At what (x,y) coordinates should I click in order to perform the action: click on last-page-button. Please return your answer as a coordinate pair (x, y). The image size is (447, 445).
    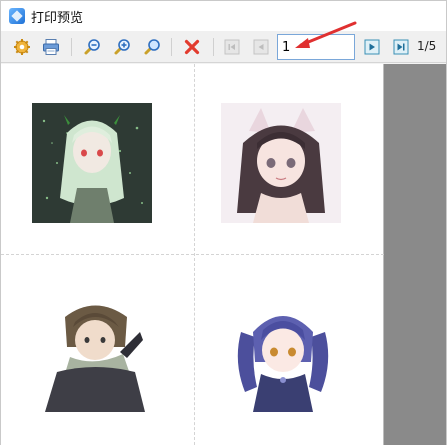
    Looking at the image, I should click on (401, 47).